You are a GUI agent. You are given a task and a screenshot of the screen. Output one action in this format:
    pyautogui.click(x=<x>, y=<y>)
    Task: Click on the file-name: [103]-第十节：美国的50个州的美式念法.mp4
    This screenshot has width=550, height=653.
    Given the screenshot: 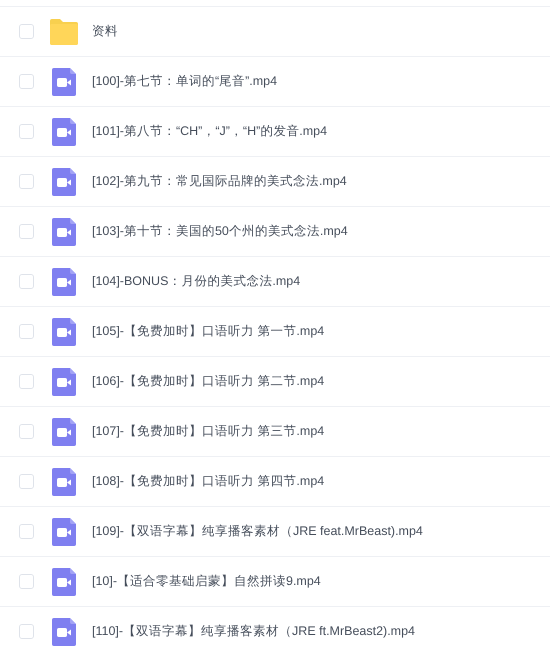 What is the action you would take?
    pyautogui.click(x=220, y=231)
    